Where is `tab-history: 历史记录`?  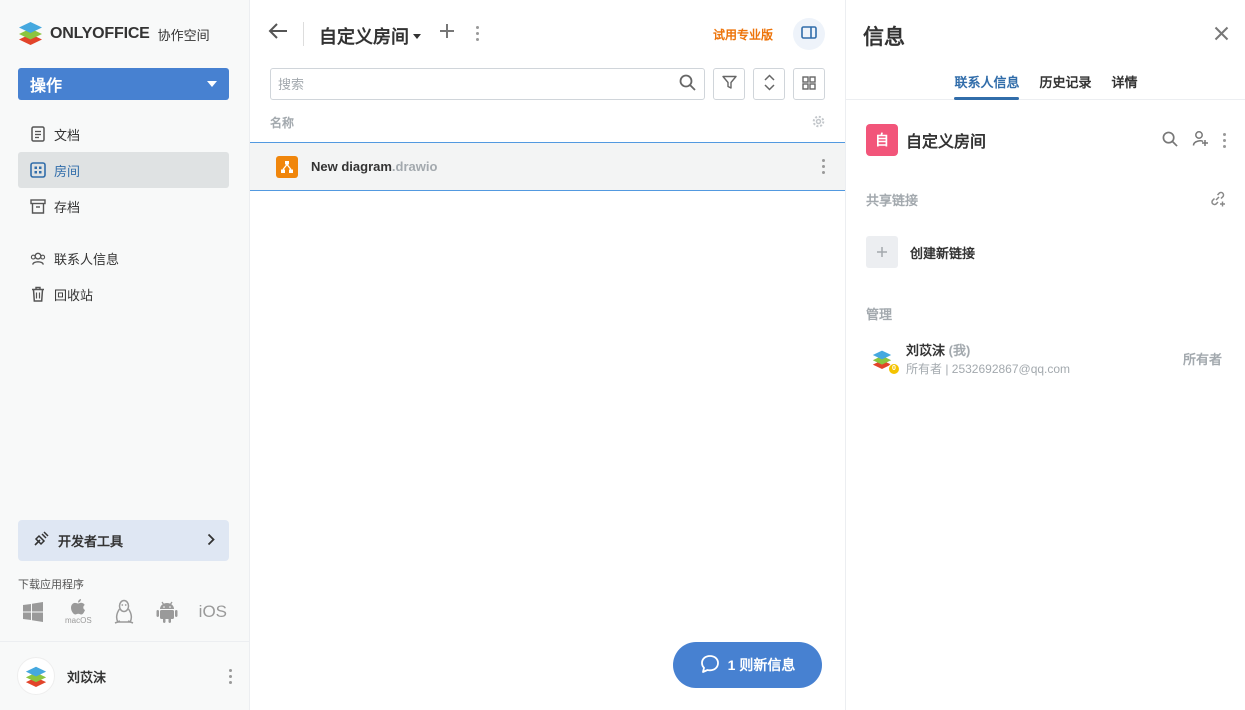
tab-history: 历史记录 is located at coordinates (1065, 86).